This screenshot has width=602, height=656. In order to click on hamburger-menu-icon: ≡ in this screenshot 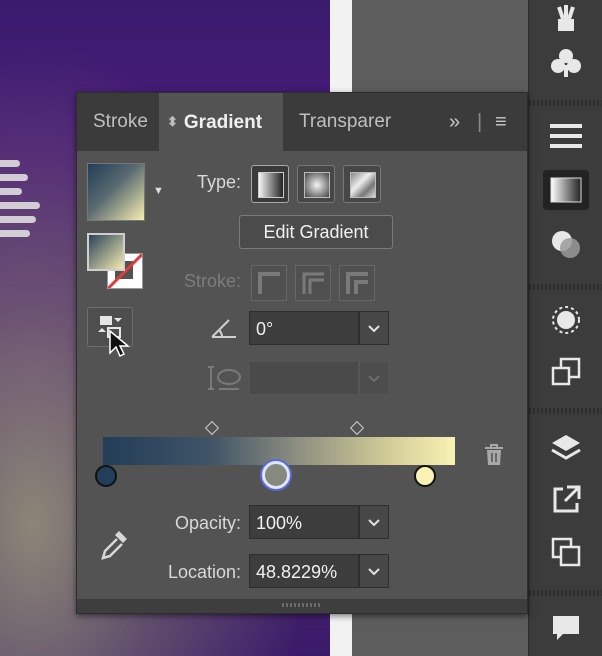, I will do `click(501, 122)`.